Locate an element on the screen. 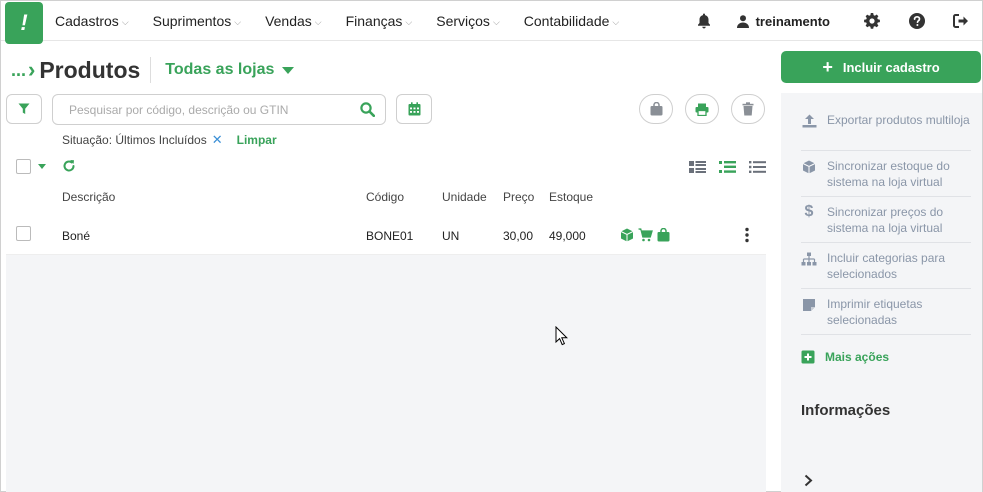 The image size is (983, 492). help-button is located at coordinates (917, 21).